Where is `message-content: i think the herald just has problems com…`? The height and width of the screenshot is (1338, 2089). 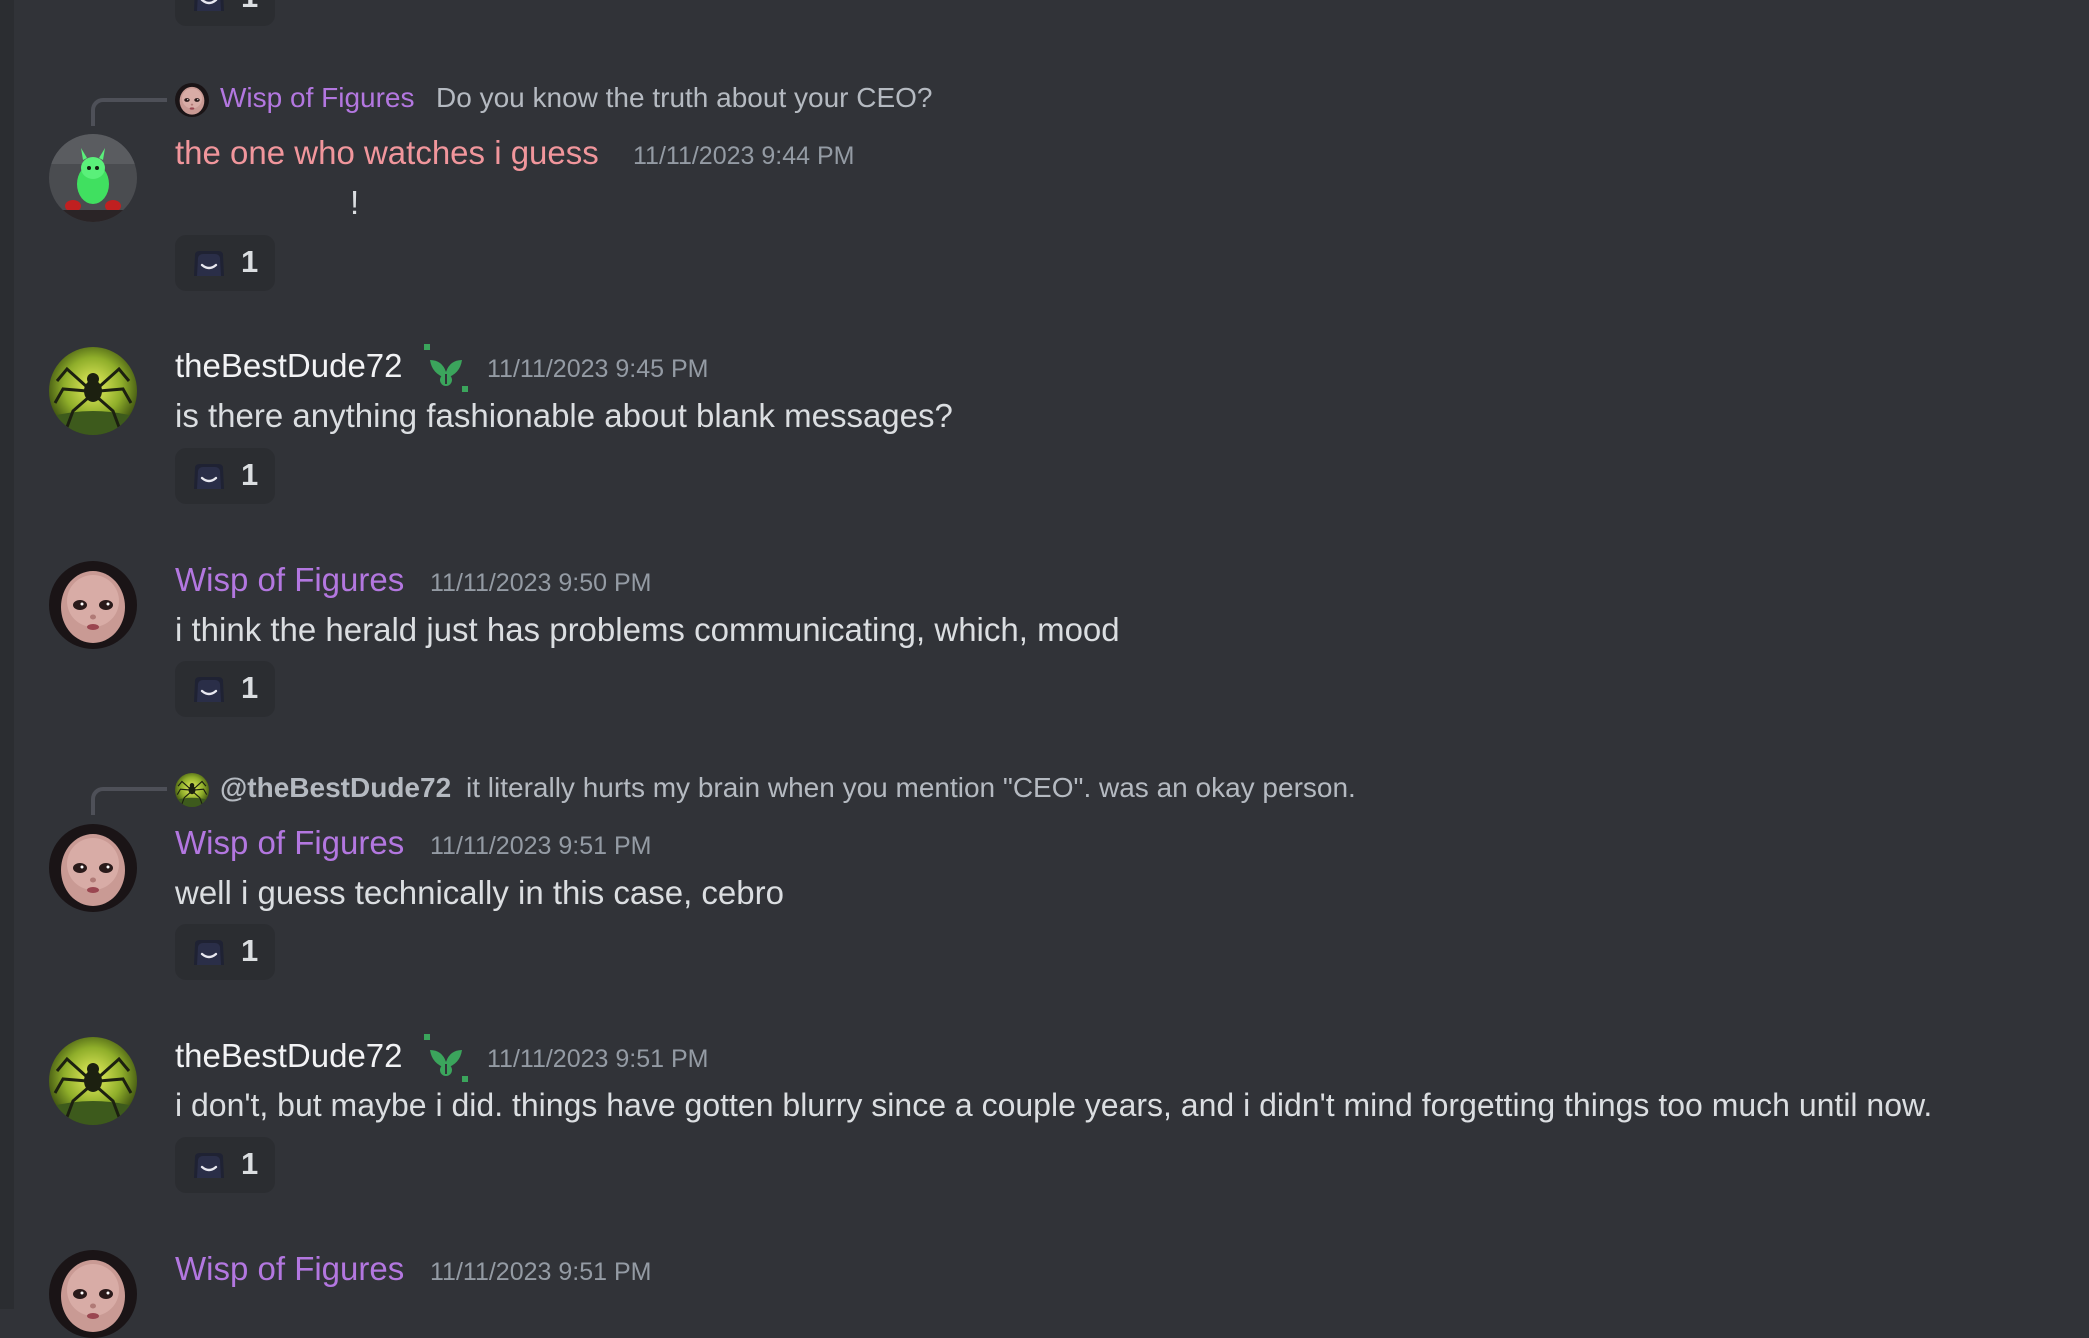 message-content: i think the herald just has problems com… is located at coordinates (647, 629).